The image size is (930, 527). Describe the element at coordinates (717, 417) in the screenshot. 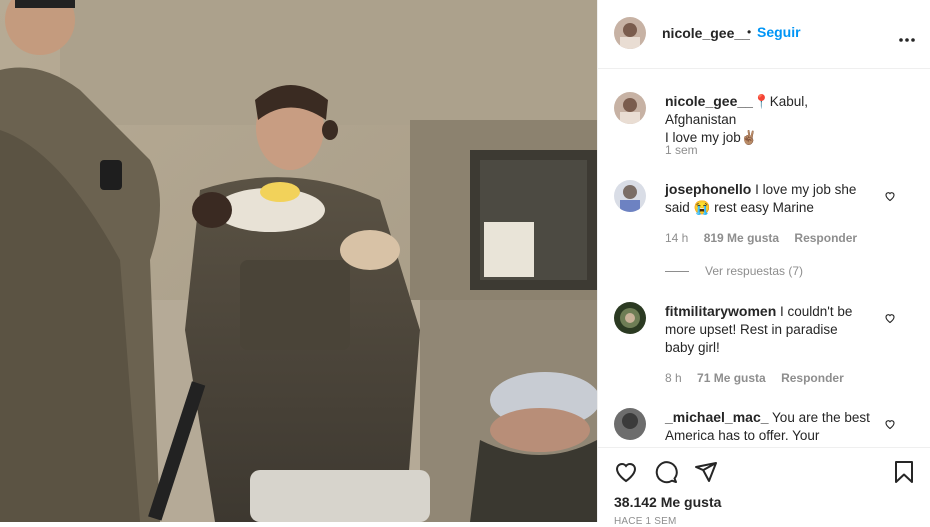

I see `comment-username: _michael_mac_` at that location.